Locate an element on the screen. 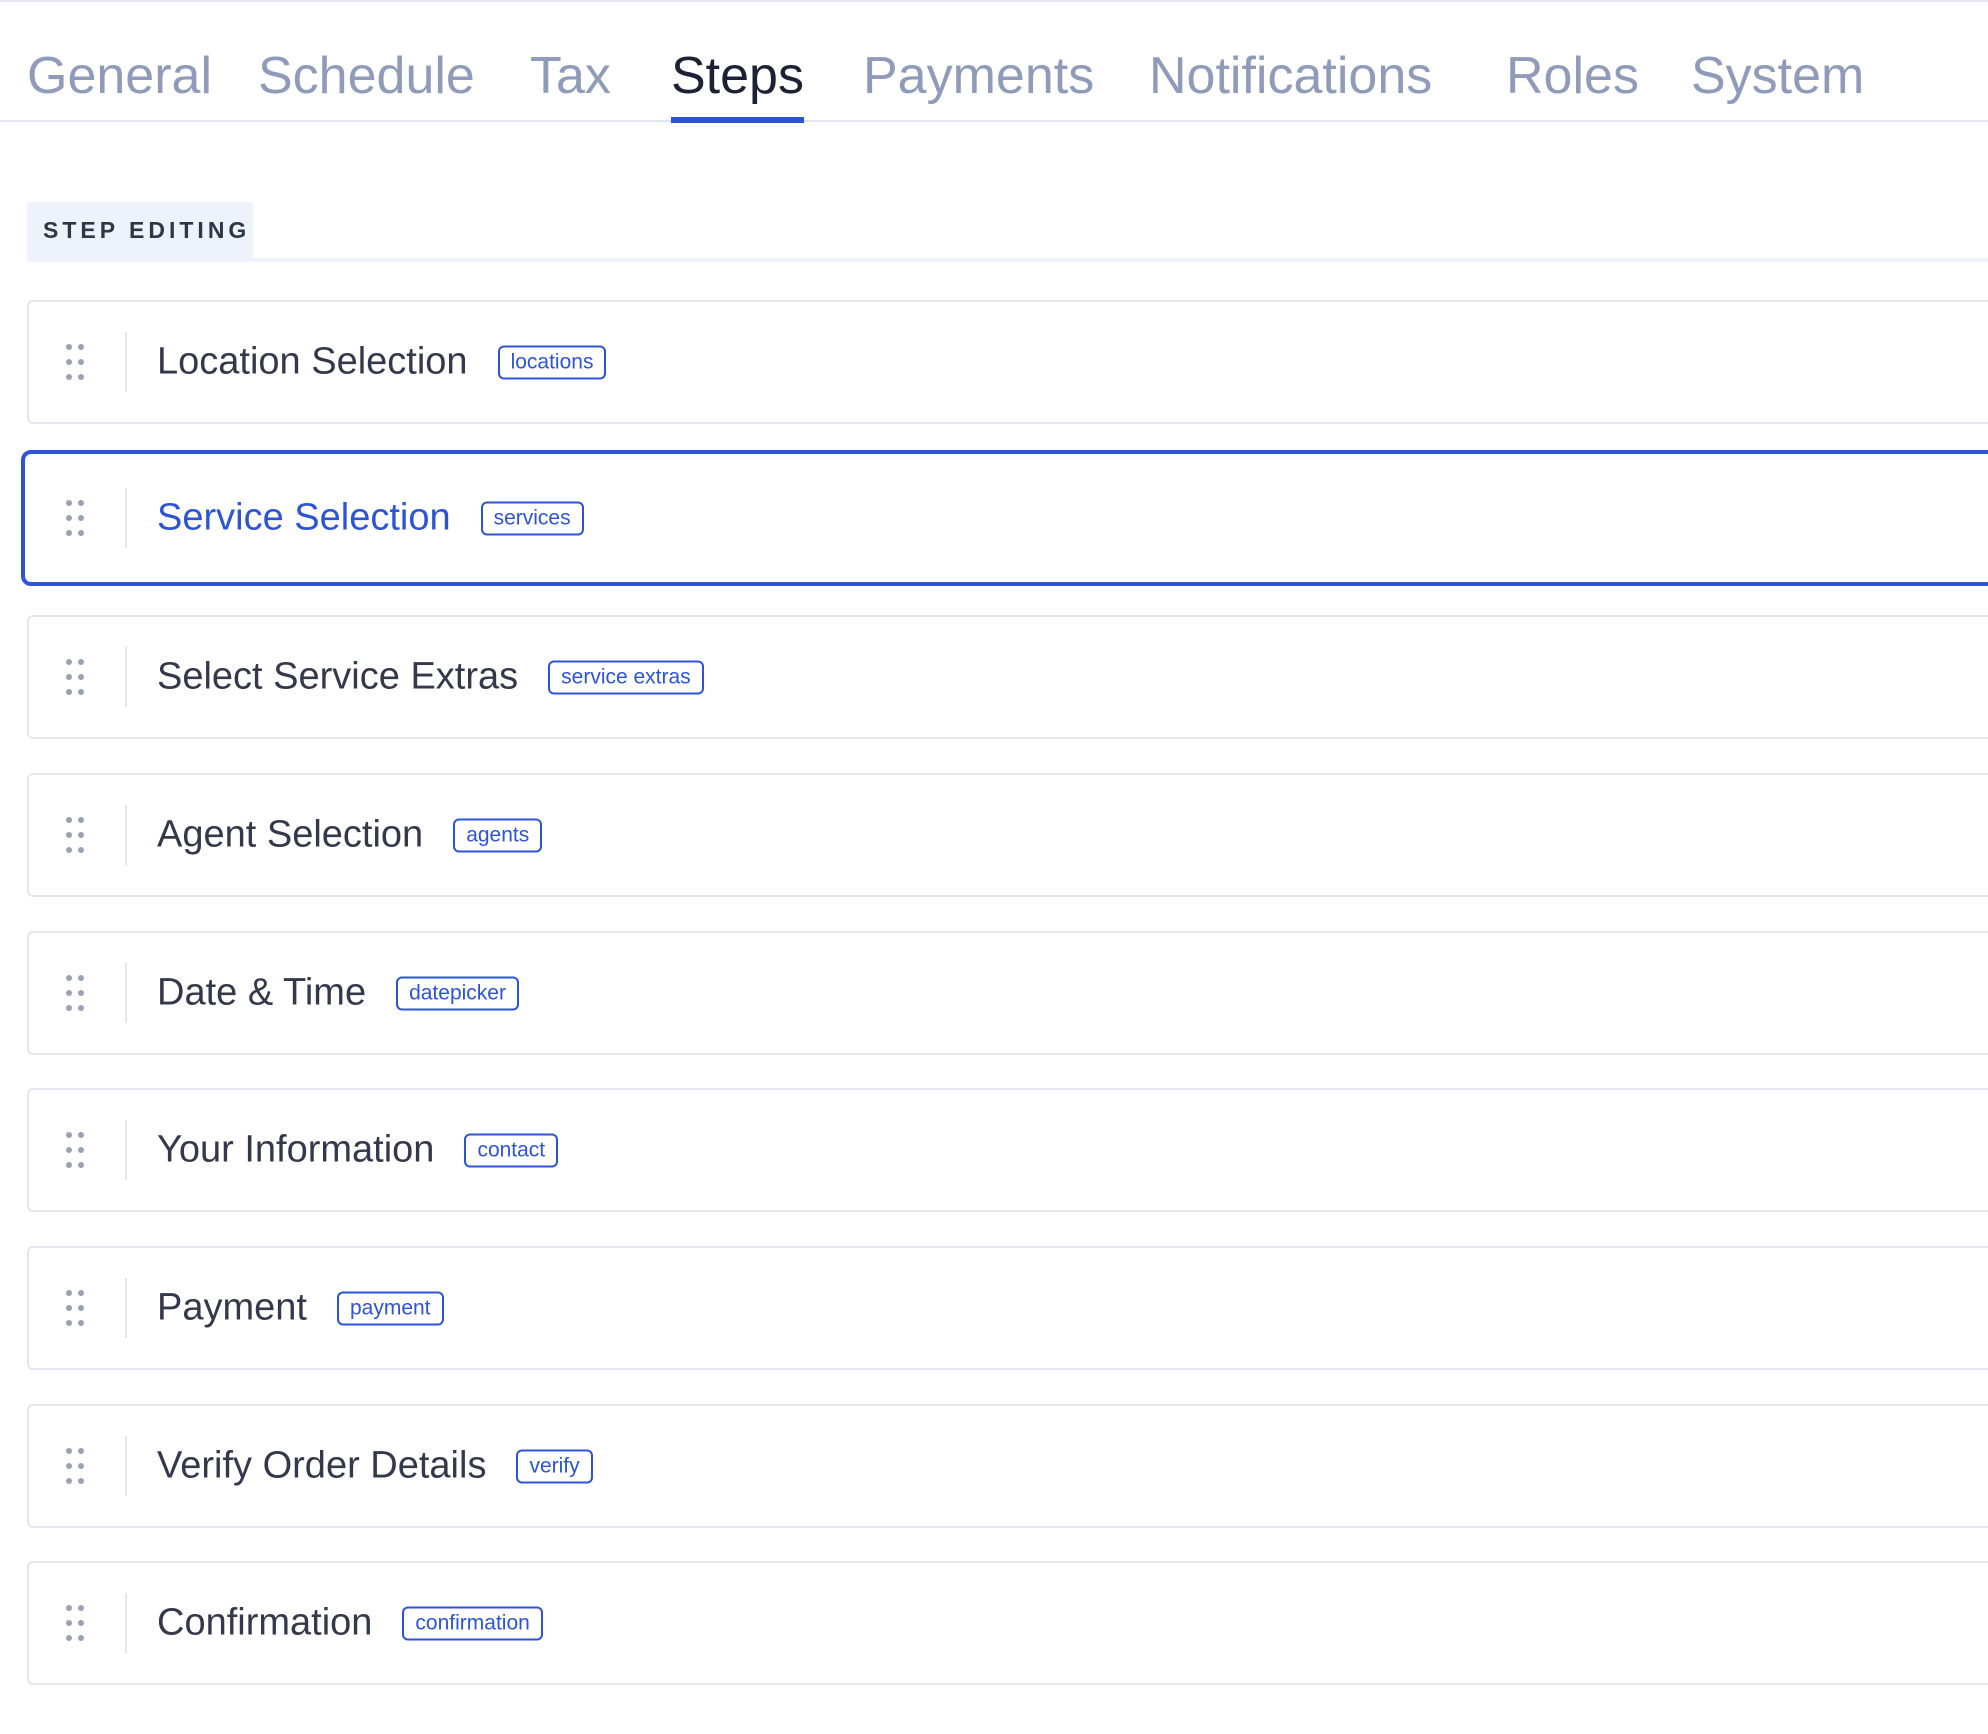 The image size is (1988, 1734). step-label: Payment is located at coordinates (232, 1307).